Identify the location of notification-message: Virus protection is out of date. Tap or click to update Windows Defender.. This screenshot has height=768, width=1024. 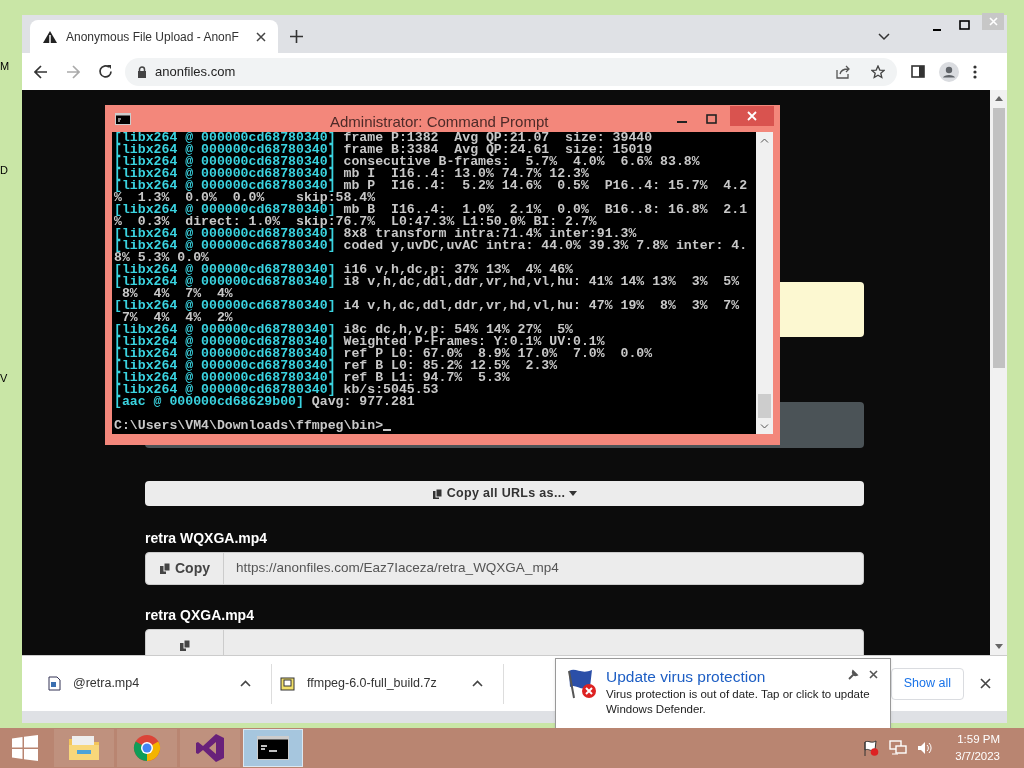
(738, 702).